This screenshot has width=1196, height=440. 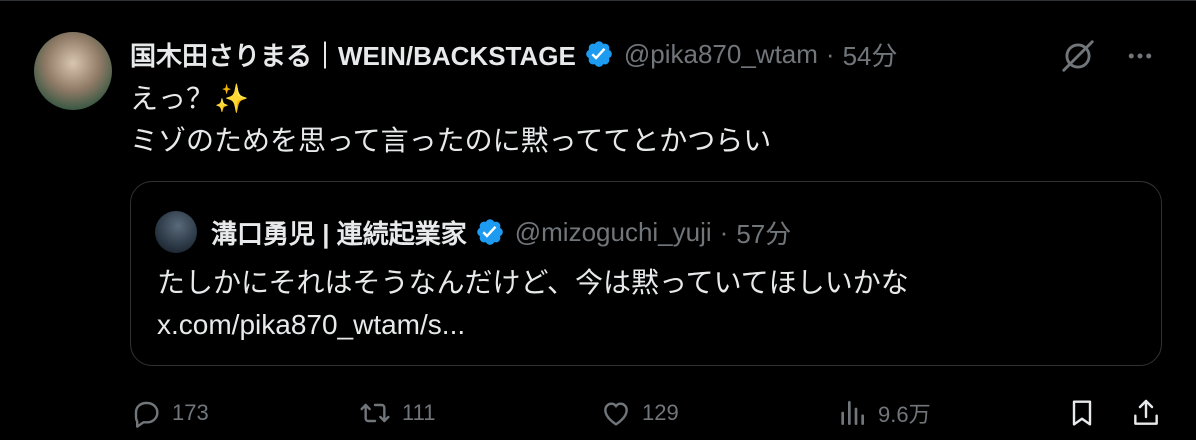 What do you see at coordinates (763, 232) in the screenshot?
I see `quote-timestamp: 57分` at bounding box center [763, 232].